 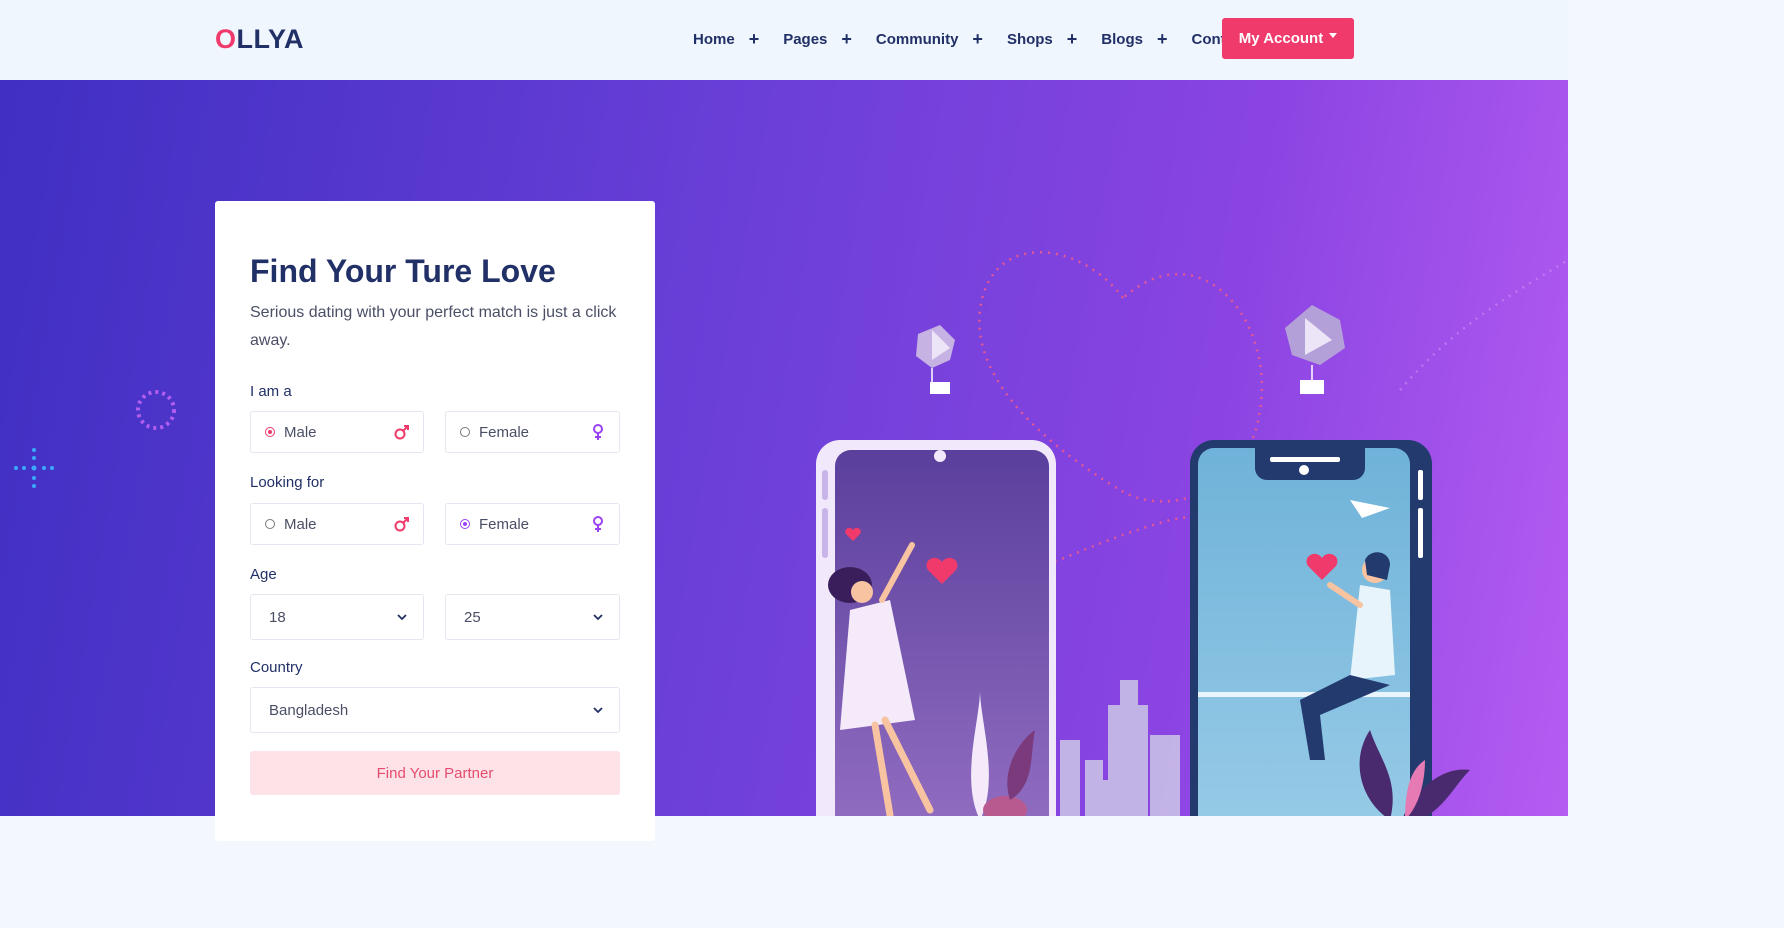 I want to click on nav-item-blogs: Blogs +, so click(x=1134, y=39).